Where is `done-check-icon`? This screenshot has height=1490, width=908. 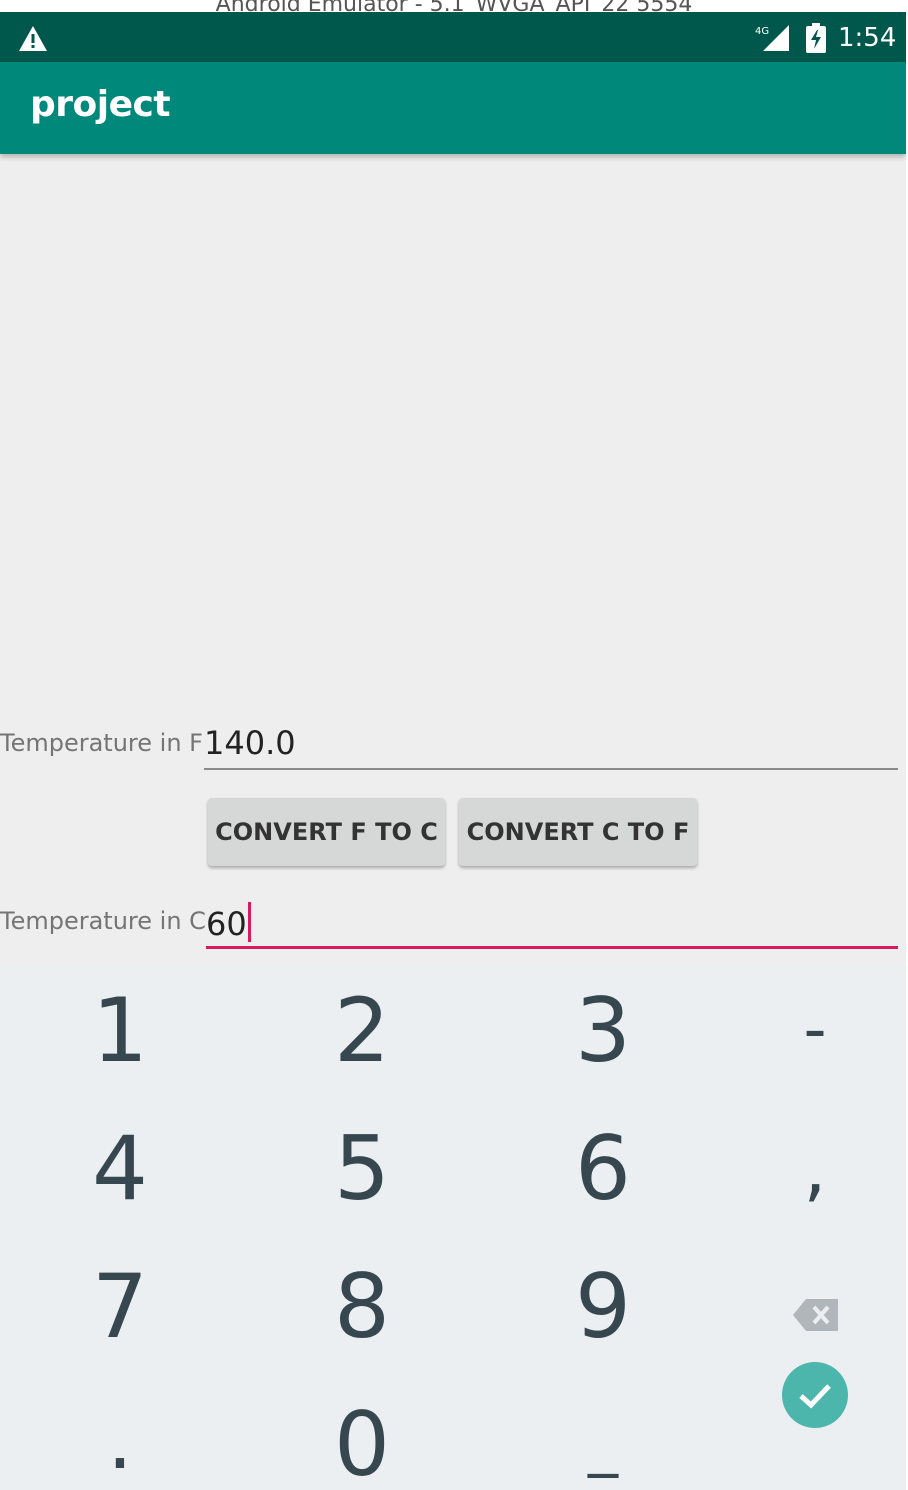
done-check-icon is located at coordinates (815, 1396).